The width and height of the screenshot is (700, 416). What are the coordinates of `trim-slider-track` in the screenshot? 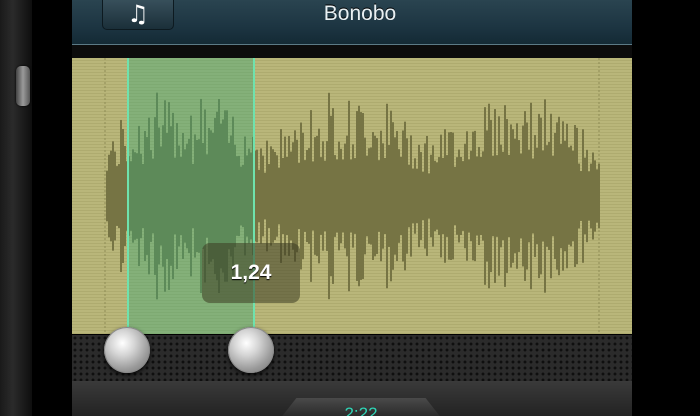 It's located at (352, 358).